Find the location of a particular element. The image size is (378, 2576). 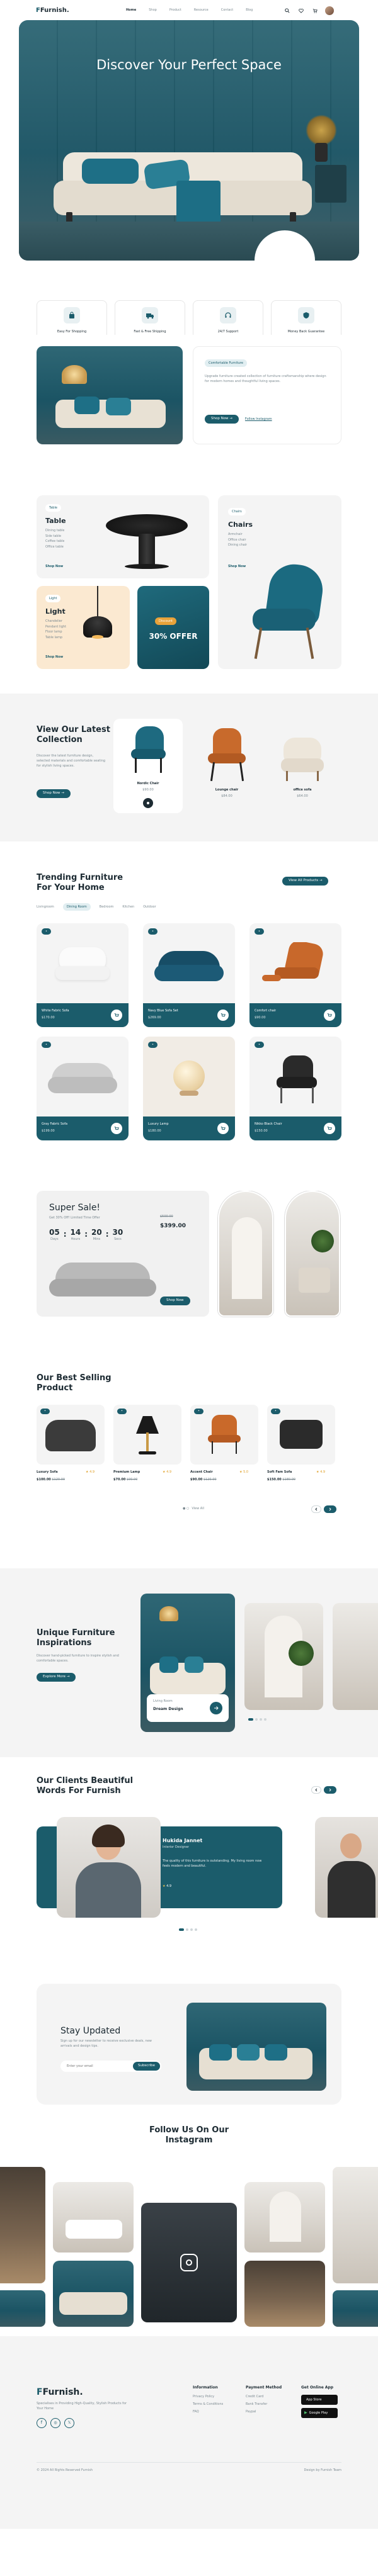

pagination-dots: ● ○ is located at coordinates (186, 1509).